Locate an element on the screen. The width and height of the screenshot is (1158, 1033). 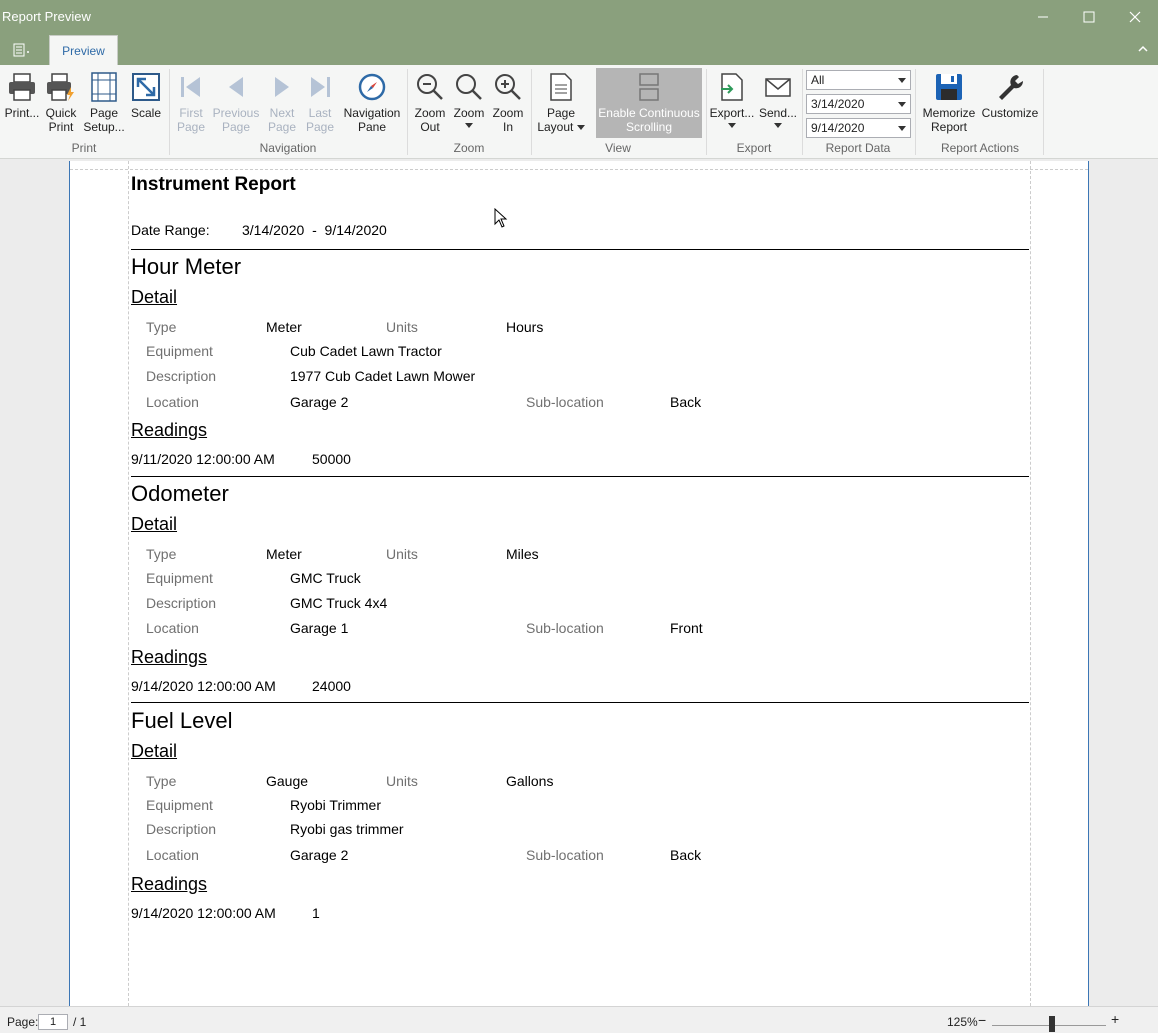
maximize-button is located at coordinates (1089, 17).